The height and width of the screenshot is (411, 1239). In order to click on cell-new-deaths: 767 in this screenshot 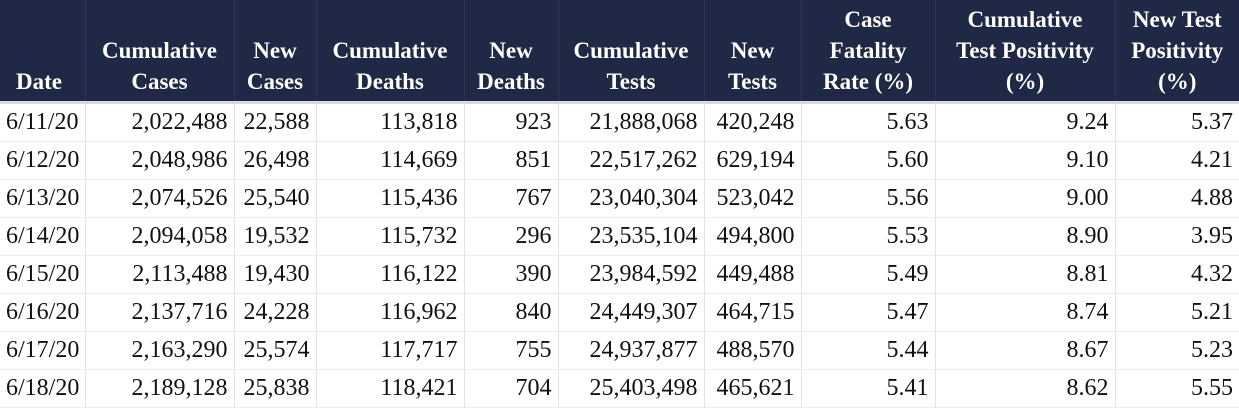, I will do `click(511, 198)`.